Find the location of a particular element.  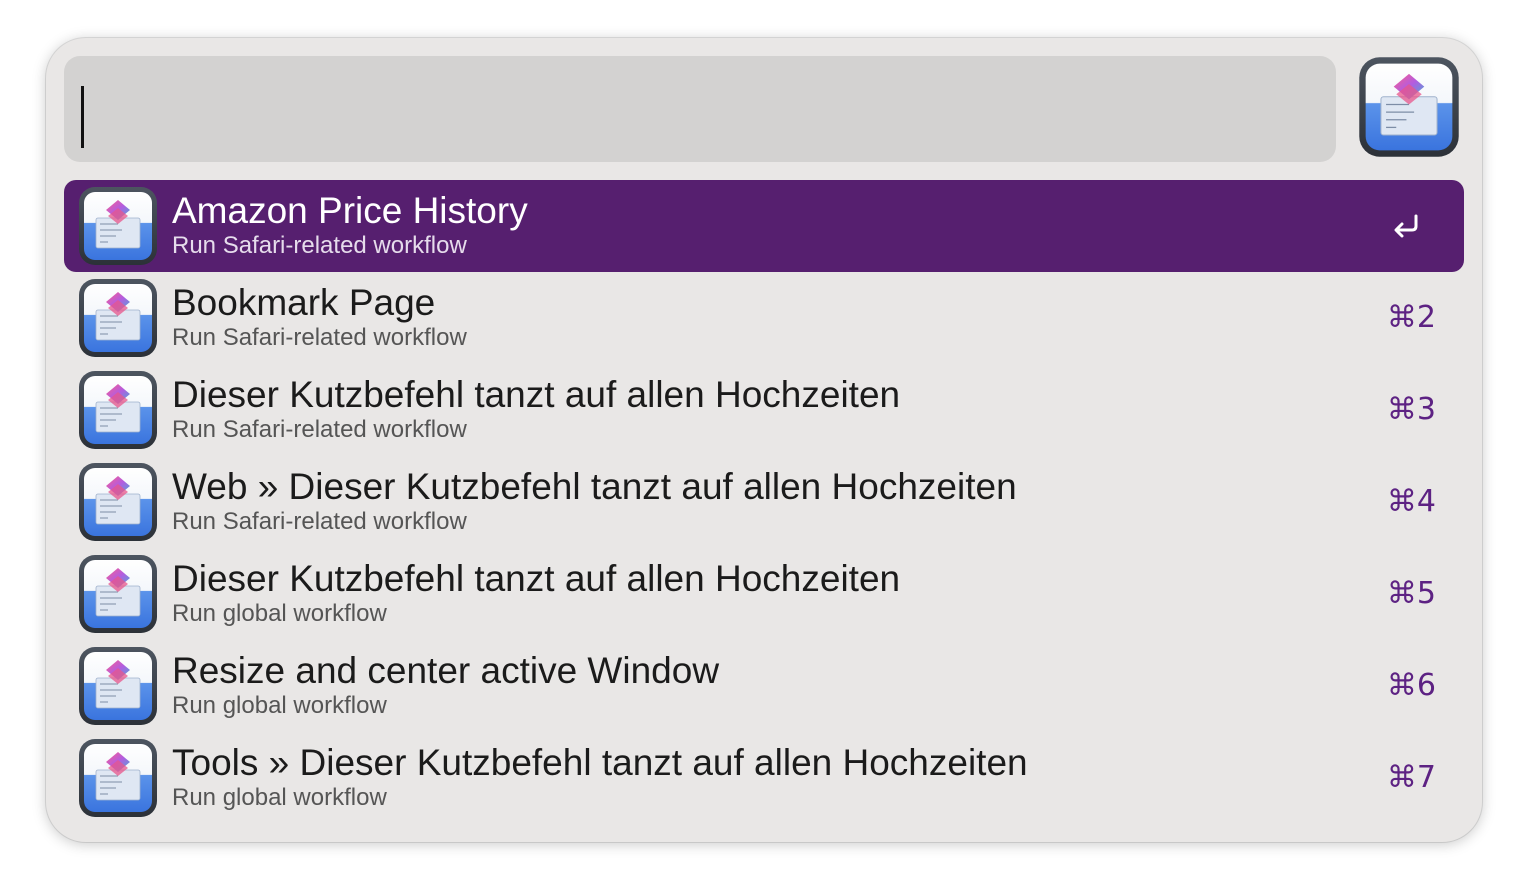

return-key-icon is located at coordinates (1406, 226).